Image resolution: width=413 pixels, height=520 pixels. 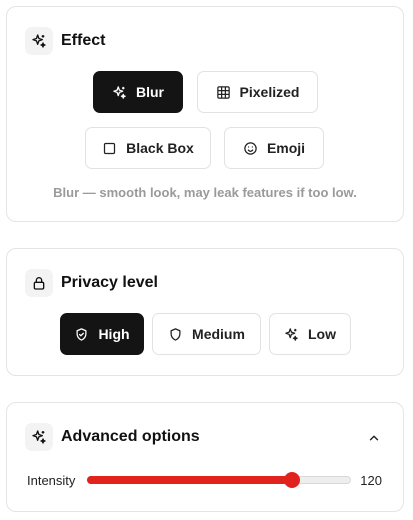 I want to click on privacy-option-medium: Medium, so click(x=206, y=334).